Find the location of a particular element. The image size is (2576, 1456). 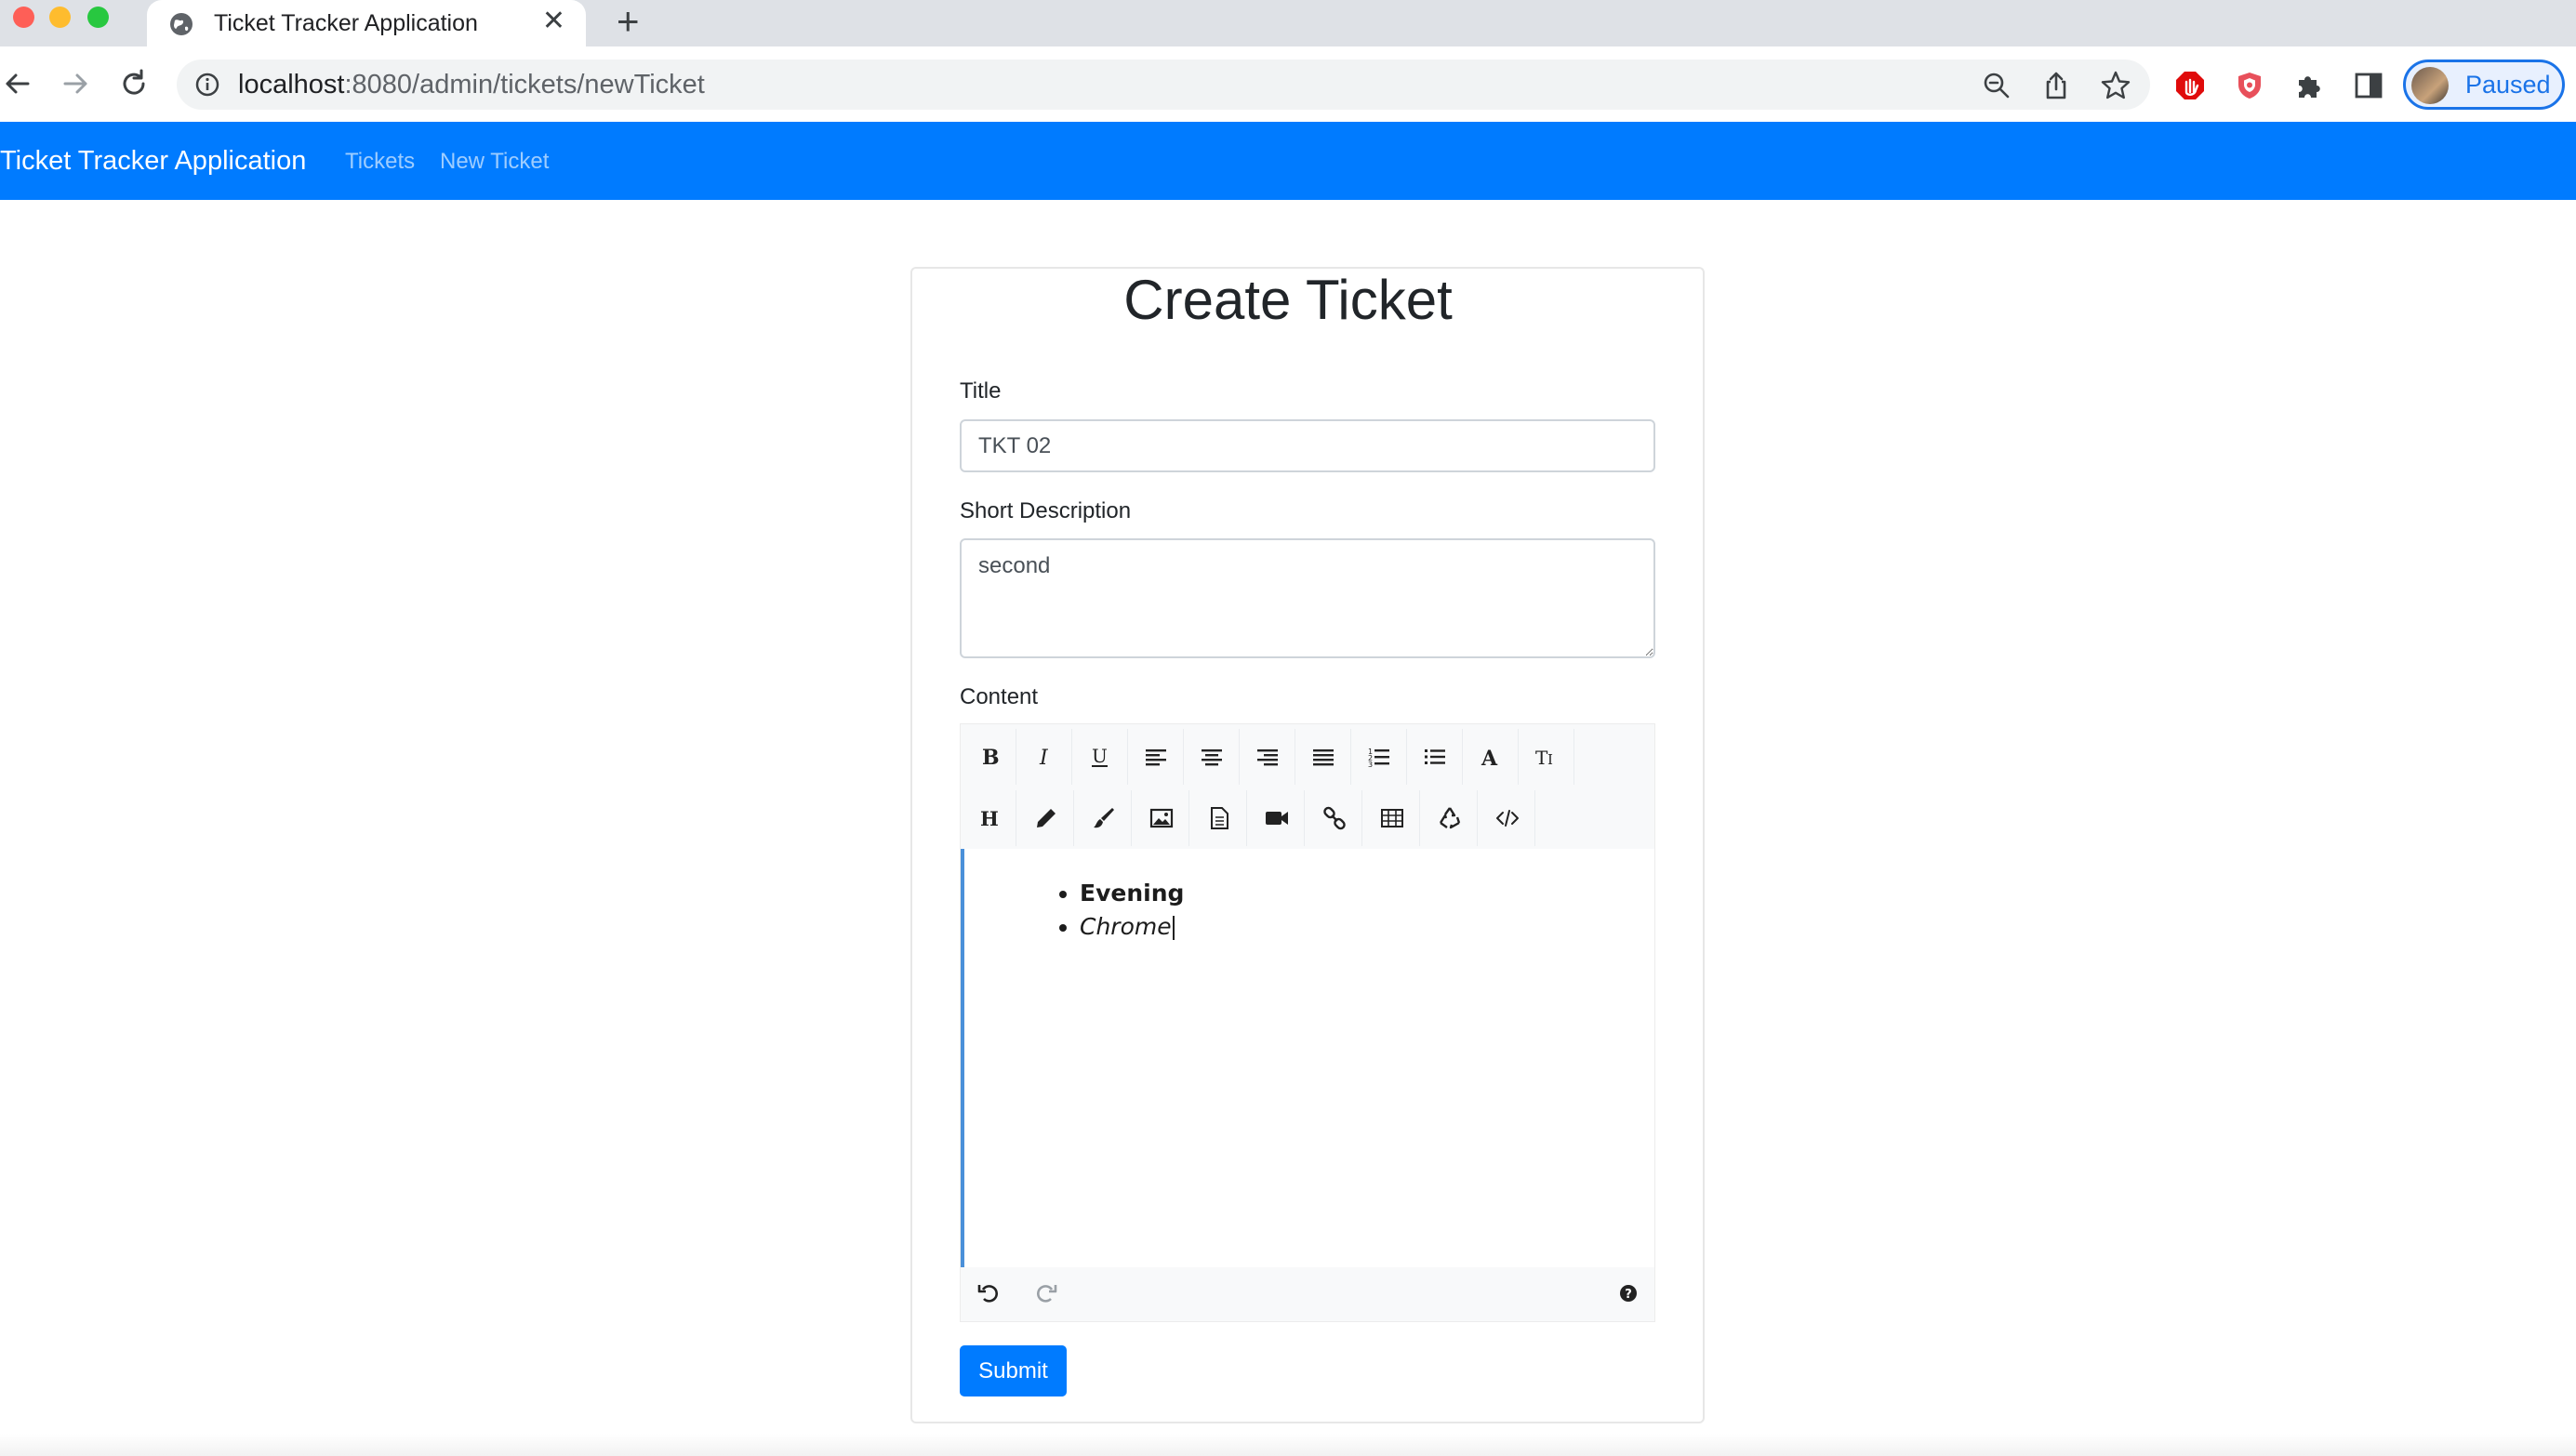

pencil-button is located at coordinates (1046, 818).